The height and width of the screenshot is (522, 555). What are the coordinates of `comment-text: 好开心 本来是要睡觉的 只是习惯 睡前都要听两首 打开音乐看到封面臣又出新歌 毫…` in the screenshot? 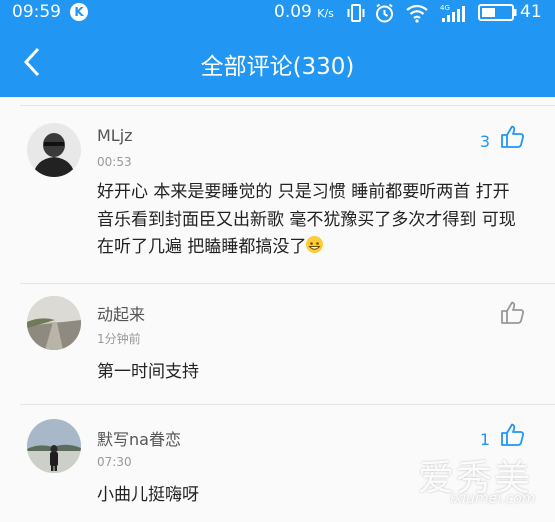 It's located at (307, 220).